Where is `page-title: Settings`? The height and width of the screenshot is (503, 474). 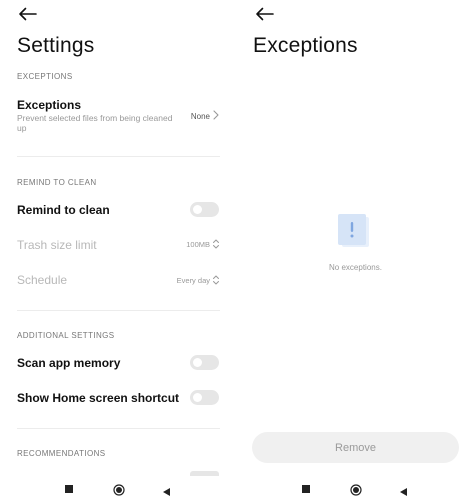 page-title: Settings is located at coordinates (56, 45).